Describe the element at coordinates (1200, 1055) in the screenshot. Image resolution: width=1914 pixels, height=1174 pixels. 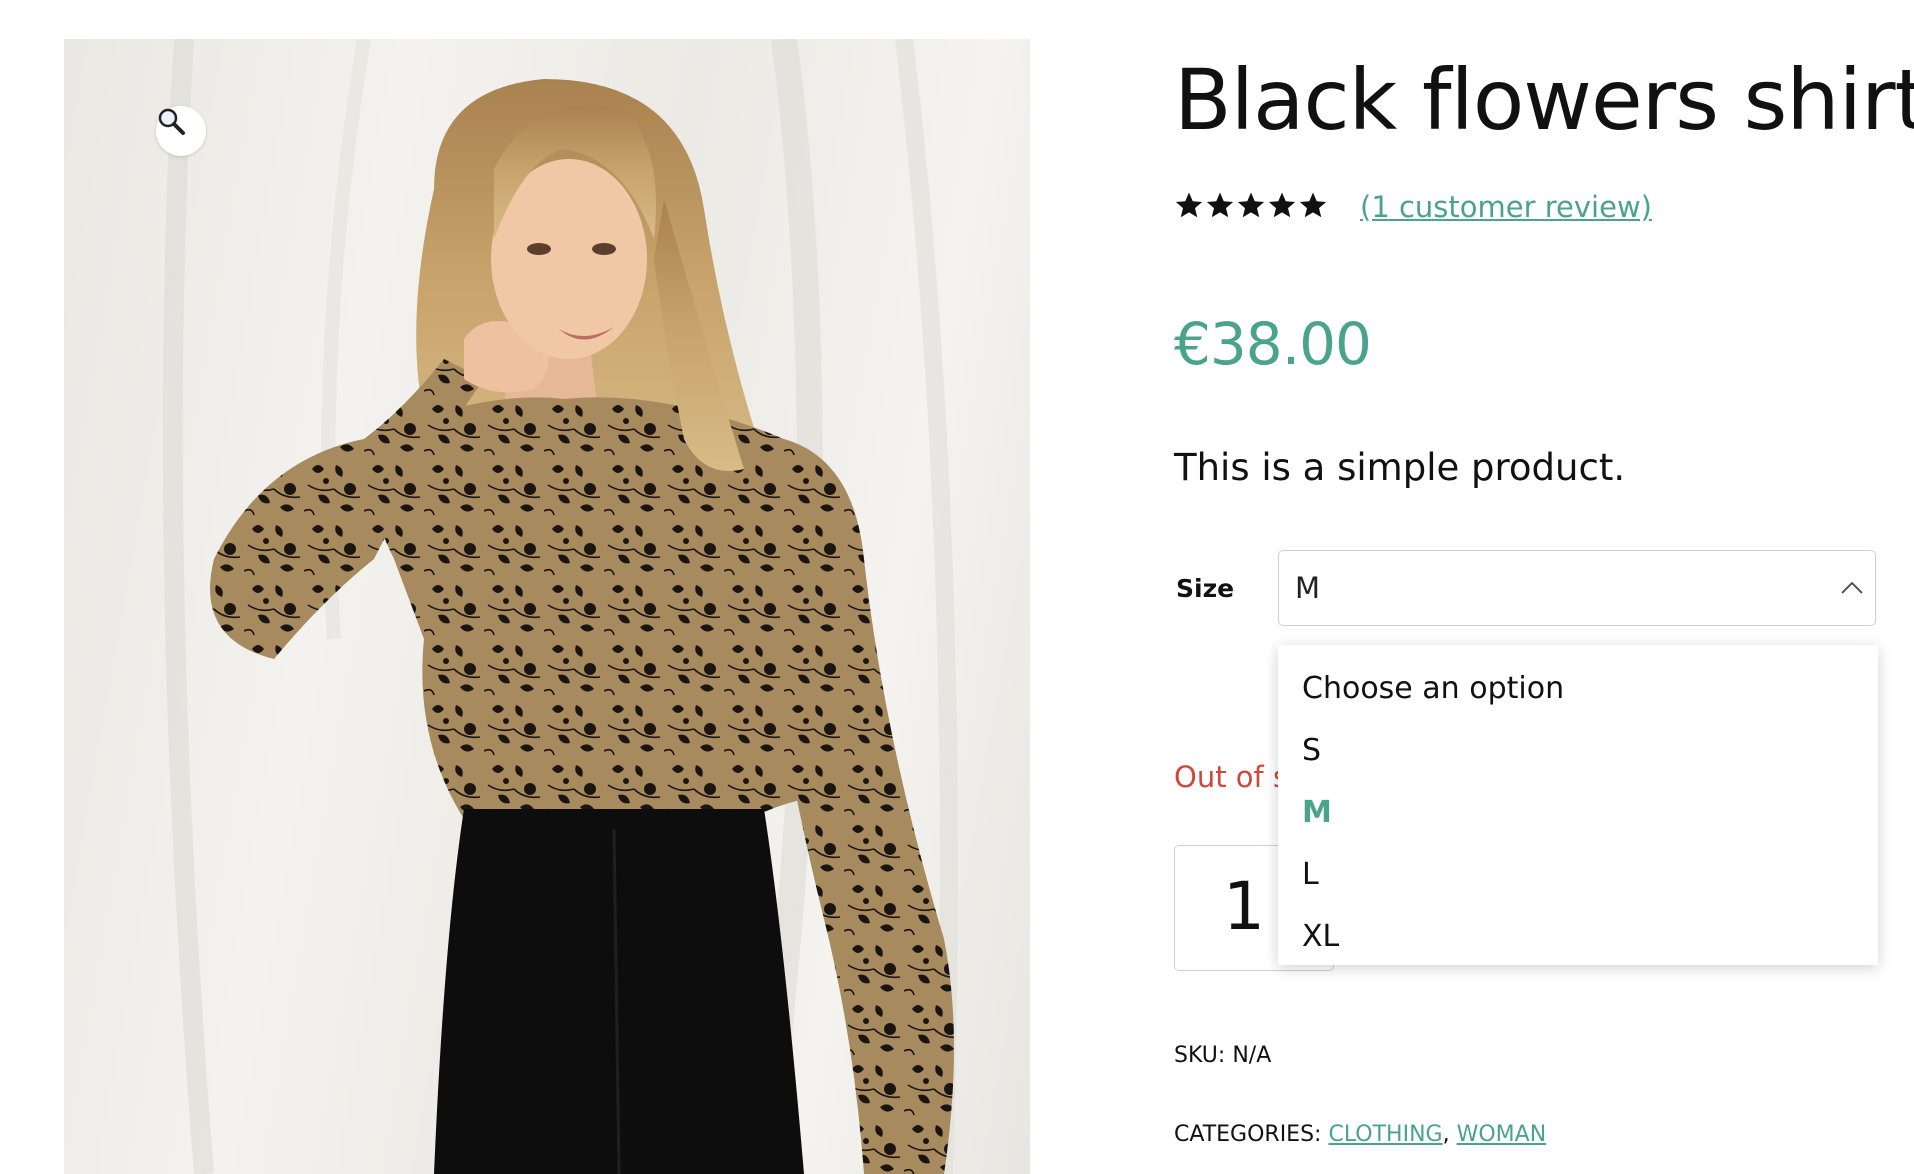
I see `sku-label: SKU:` at that location.